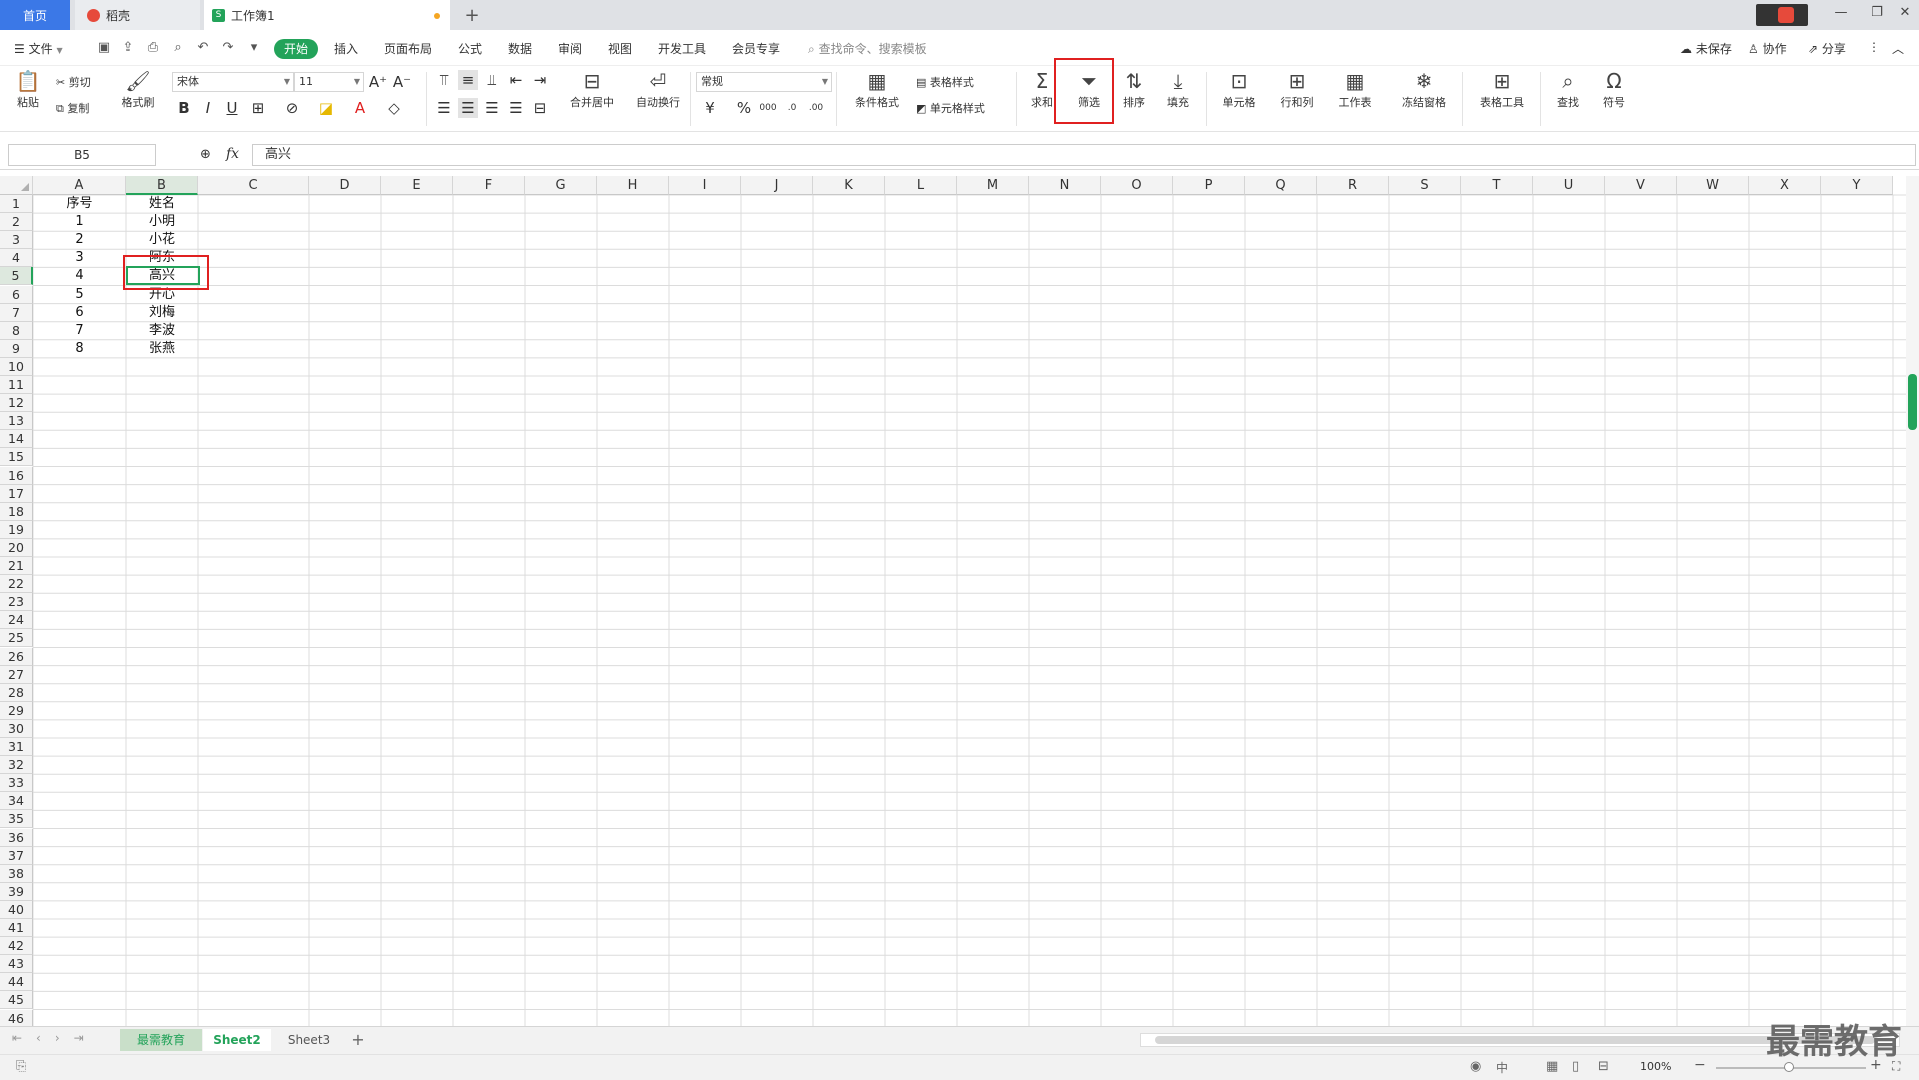 This screenshot has height=1080, width=1919. Describe the element at coordinates (1424, 89) in the screenshot. I see `freeze-panes-button: ❄ 冻结窗格` at that location.